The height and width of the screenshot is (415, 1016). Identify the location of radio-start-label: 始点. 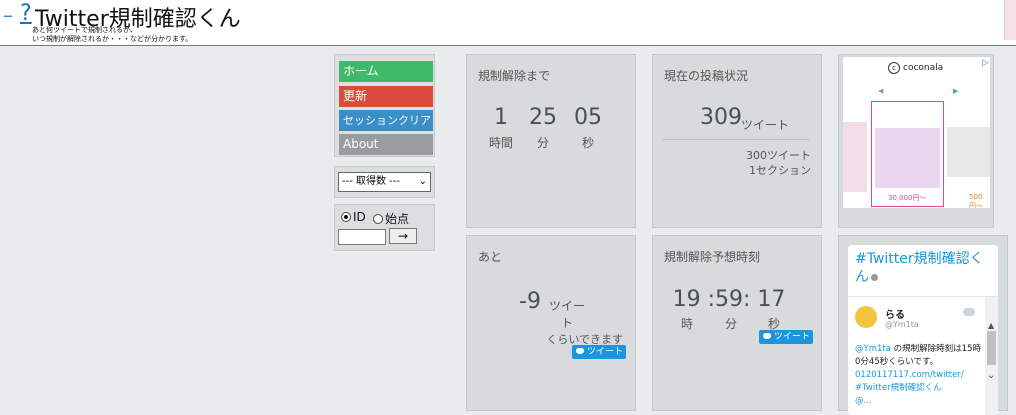
(397, 219).